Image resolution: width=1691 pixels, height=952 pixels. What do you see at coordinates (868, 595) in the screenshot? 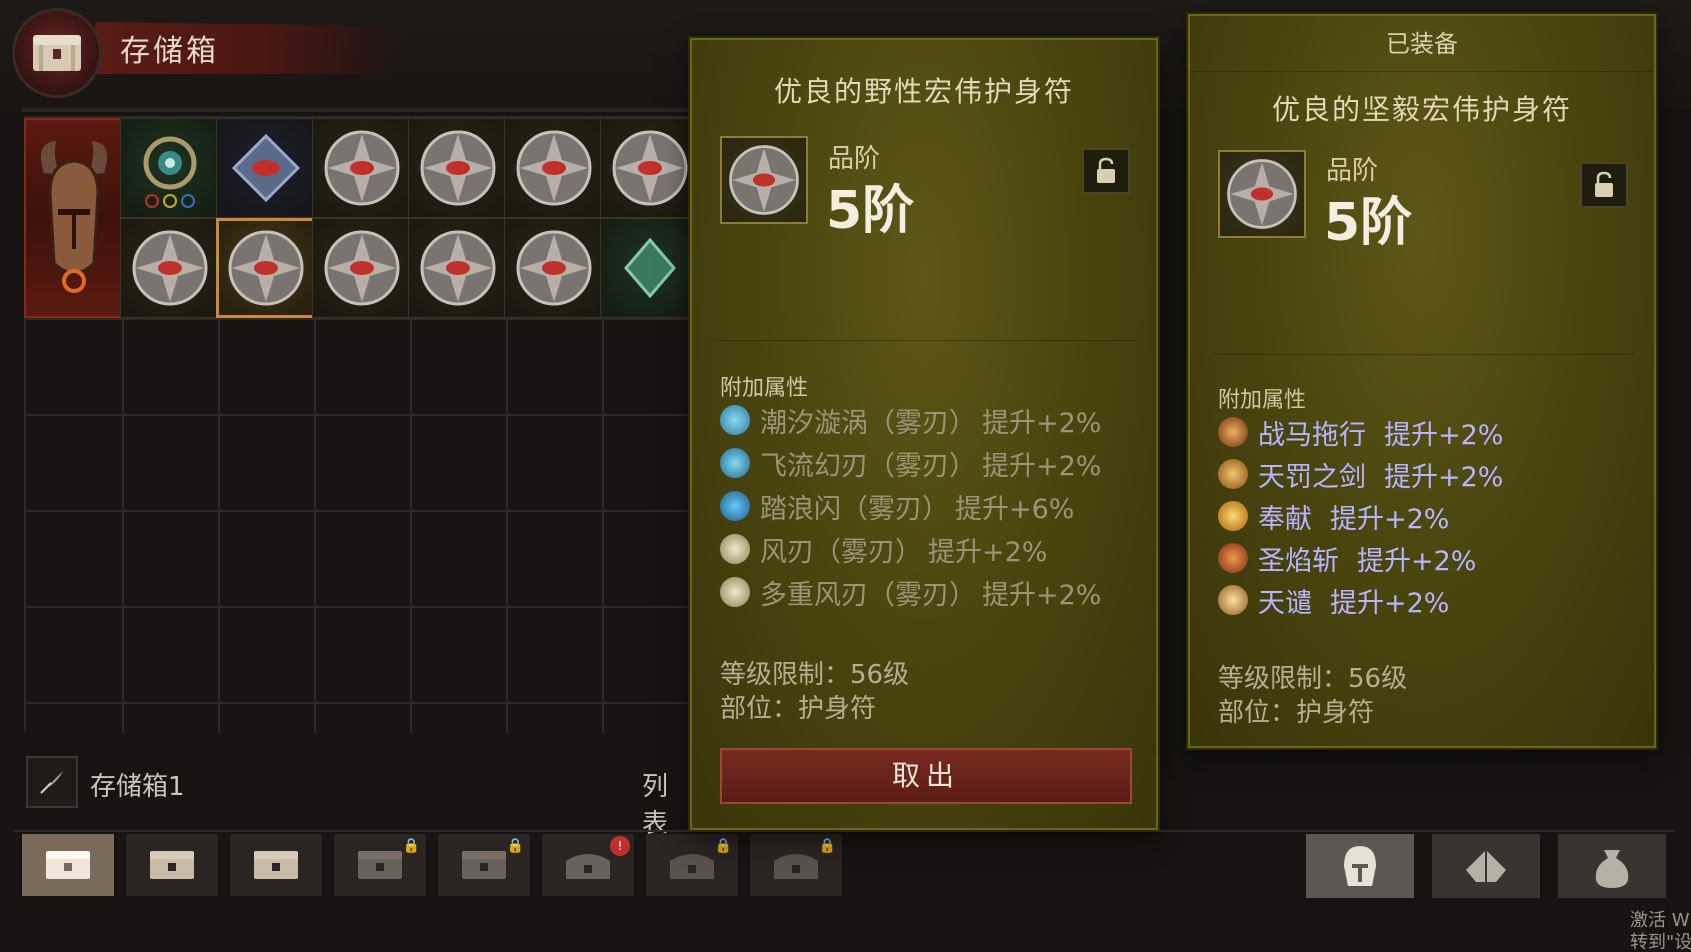
I see `affix-name: 多重风刃（雾刃）` at bounding box center [868, 595].